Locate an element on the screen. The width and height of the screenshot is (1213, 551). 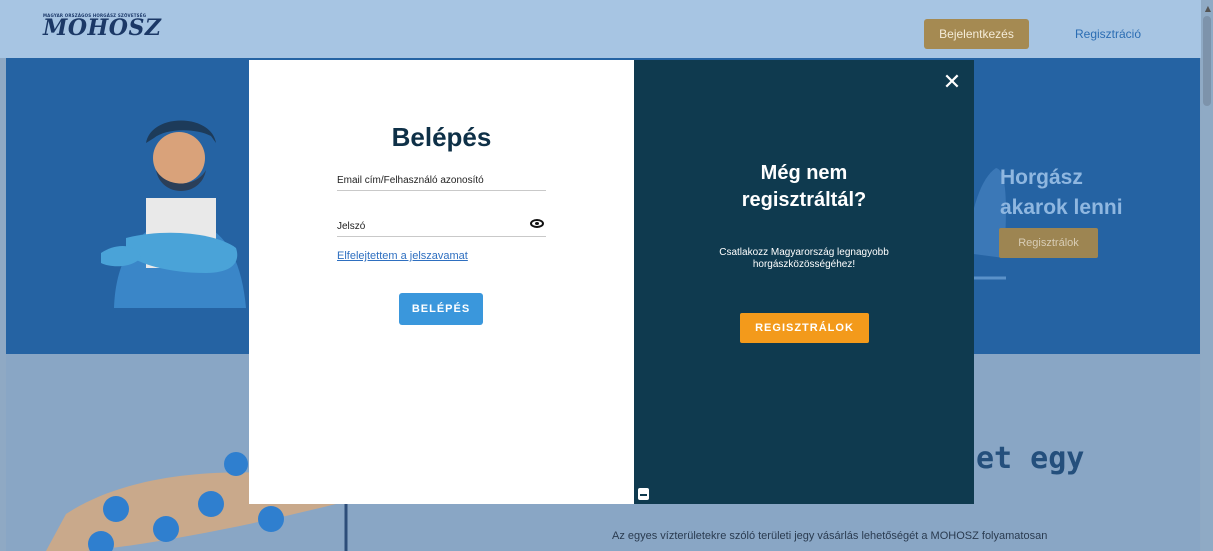
logo-text: MOHOSZ is located at coordinates (102, 28).